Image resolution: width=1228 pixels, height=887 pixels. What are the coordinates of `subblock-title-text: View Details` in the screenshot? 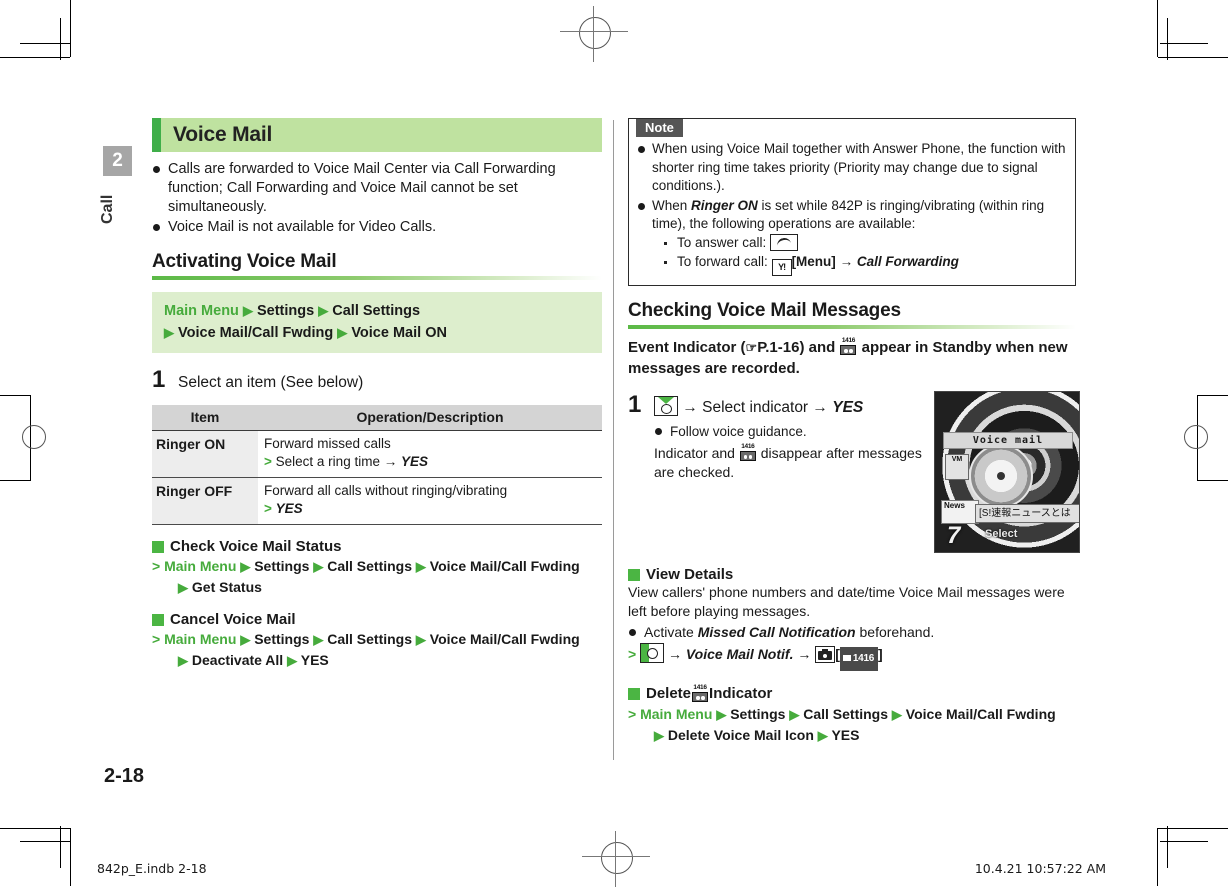 It's located at (690, 574).